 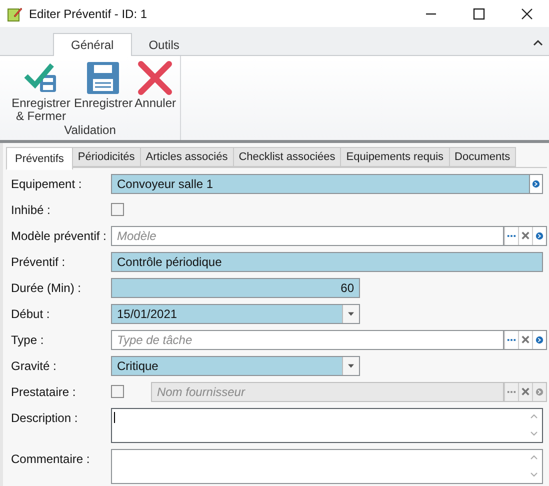 I want to click on field-label: Prestataire :, so click(x=44, y=391).